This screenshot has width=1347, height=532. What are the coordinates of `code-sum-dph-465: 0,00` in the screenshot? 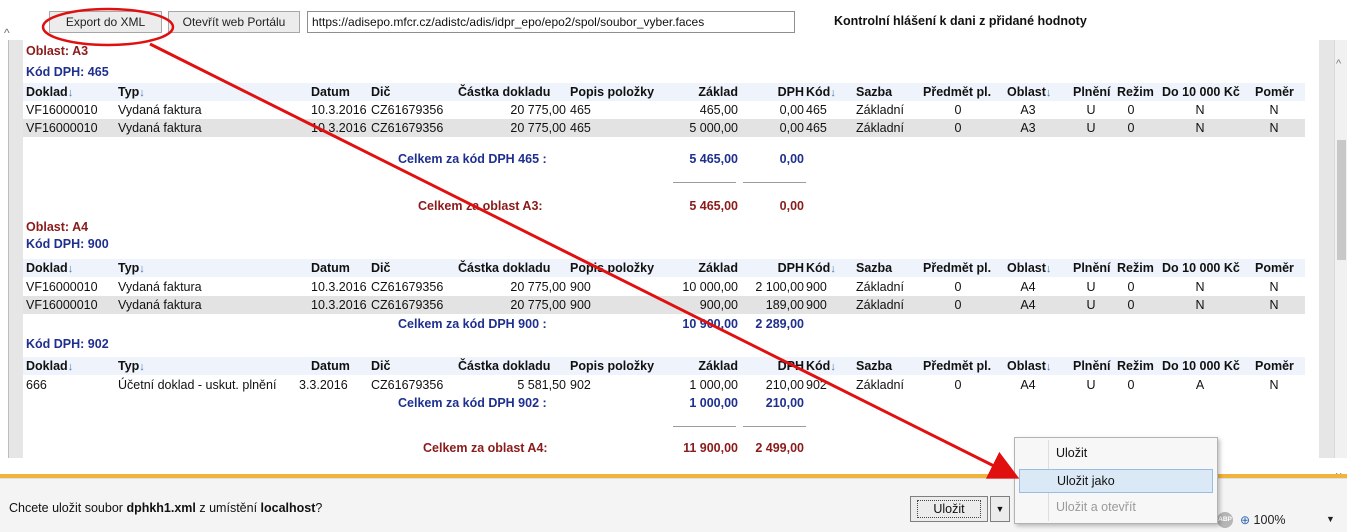 It's located at (791, 159).